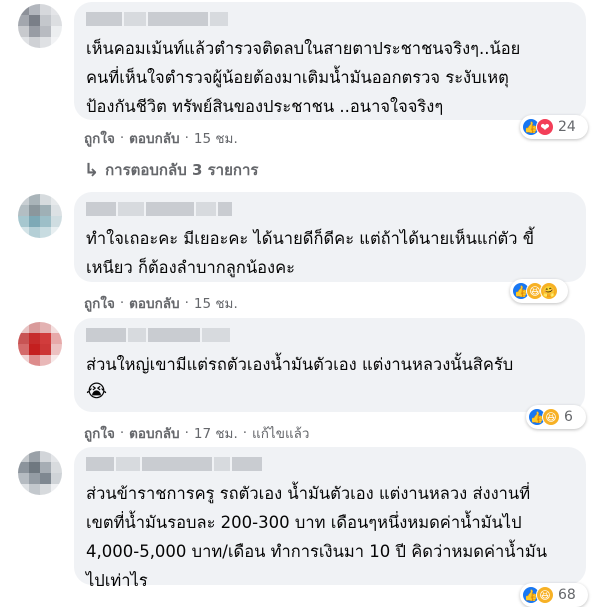 This screenshot has height=607, width=600. I want to click on comment-actions: ถูกใจ · ตอบกลับ · 17 ชม. · แก้ไขแล้ว, so click(197, 433).